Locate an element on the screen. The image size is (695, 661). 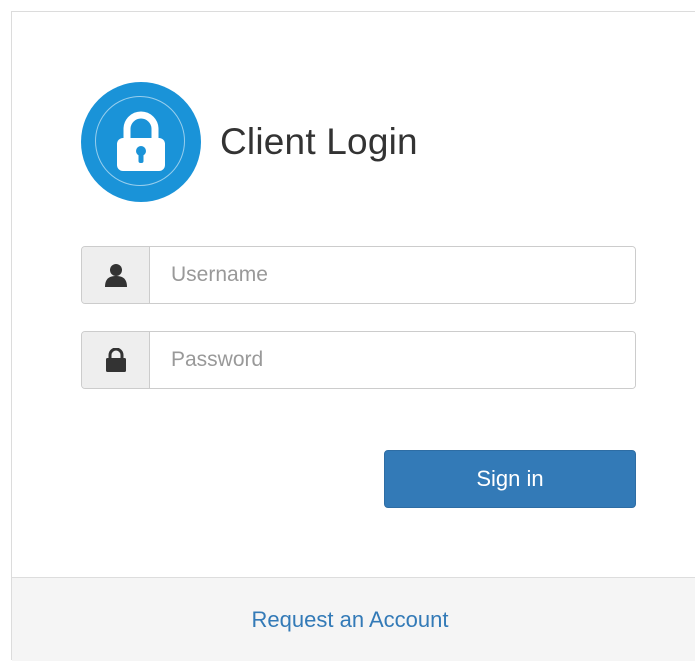
password-addon is located at coordinates (116, 360).